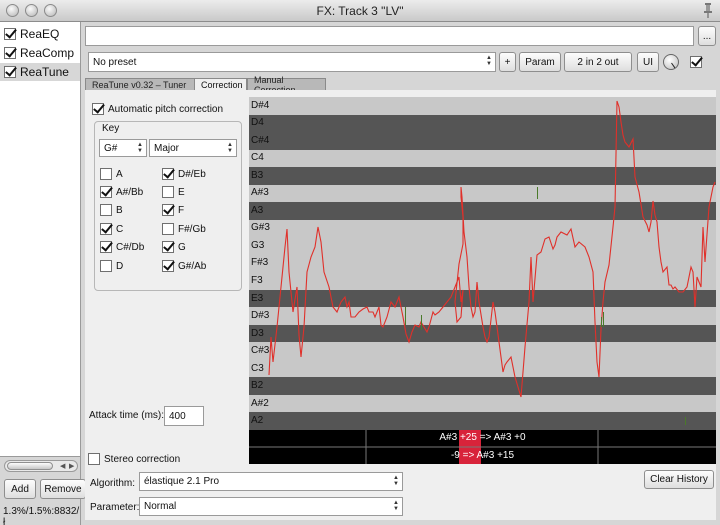 Image resolution: width=720 pixels, height=525 pixels. I want to click on fx-item-reatune: ReaTune, so click(40, 72).